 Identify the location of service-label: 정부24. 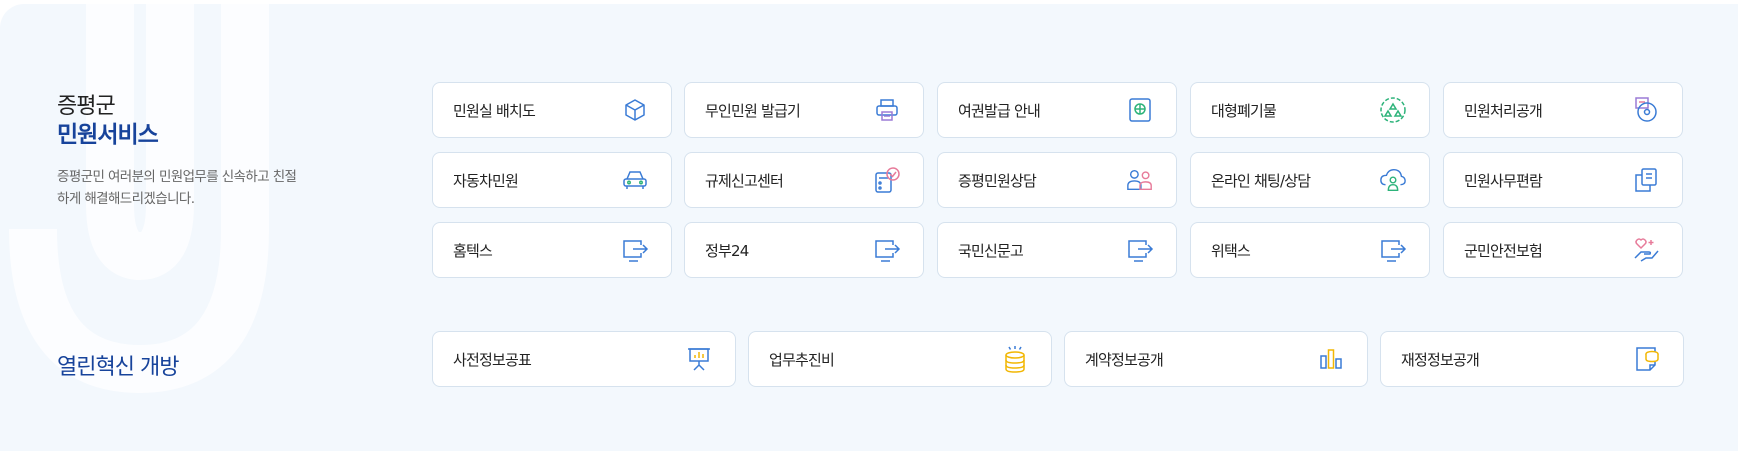
(727, 250).